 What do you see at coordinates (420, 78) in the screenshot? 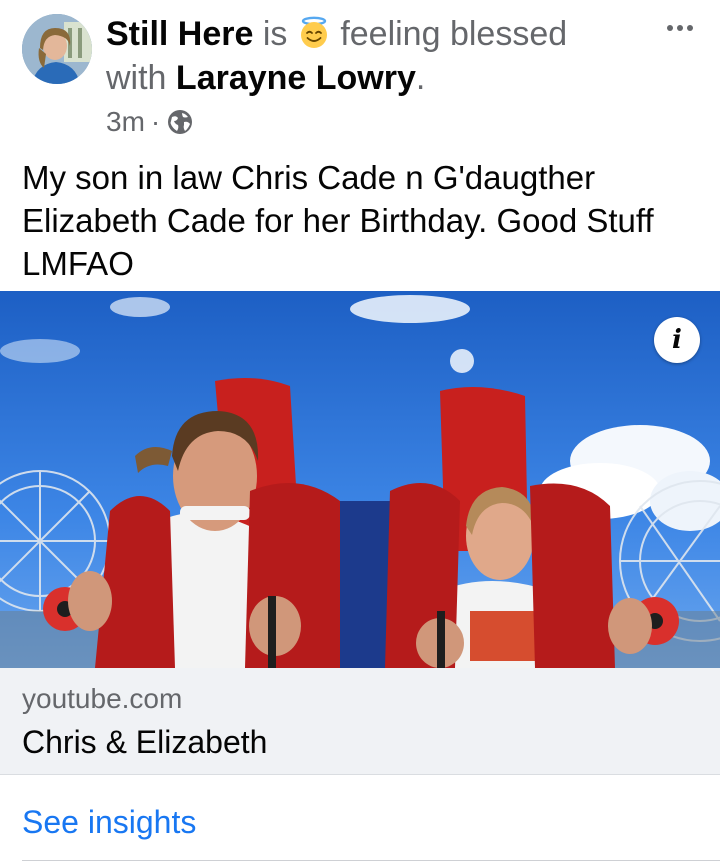
I see `headline-period: .` at bounding box center [420, 78].